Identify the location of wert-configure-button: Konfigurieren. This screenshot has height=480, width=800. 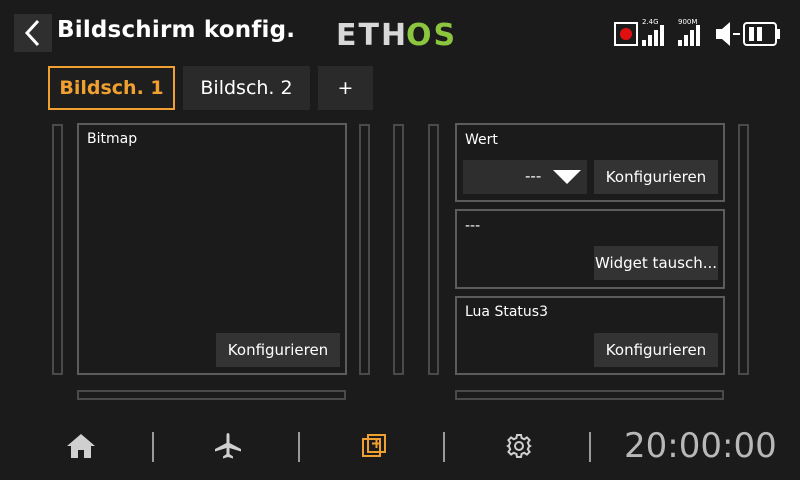
(656, 177).